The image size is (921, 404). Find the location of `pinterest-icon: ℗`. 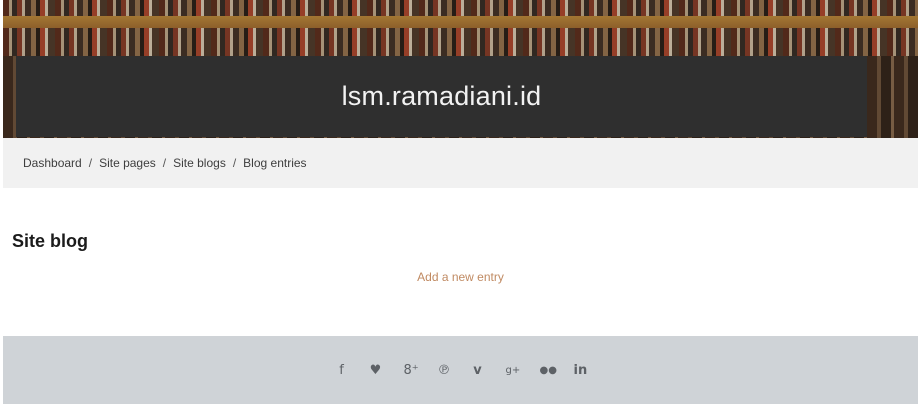

pinterest-icon: ℗ is located at coordinates (444, 370).